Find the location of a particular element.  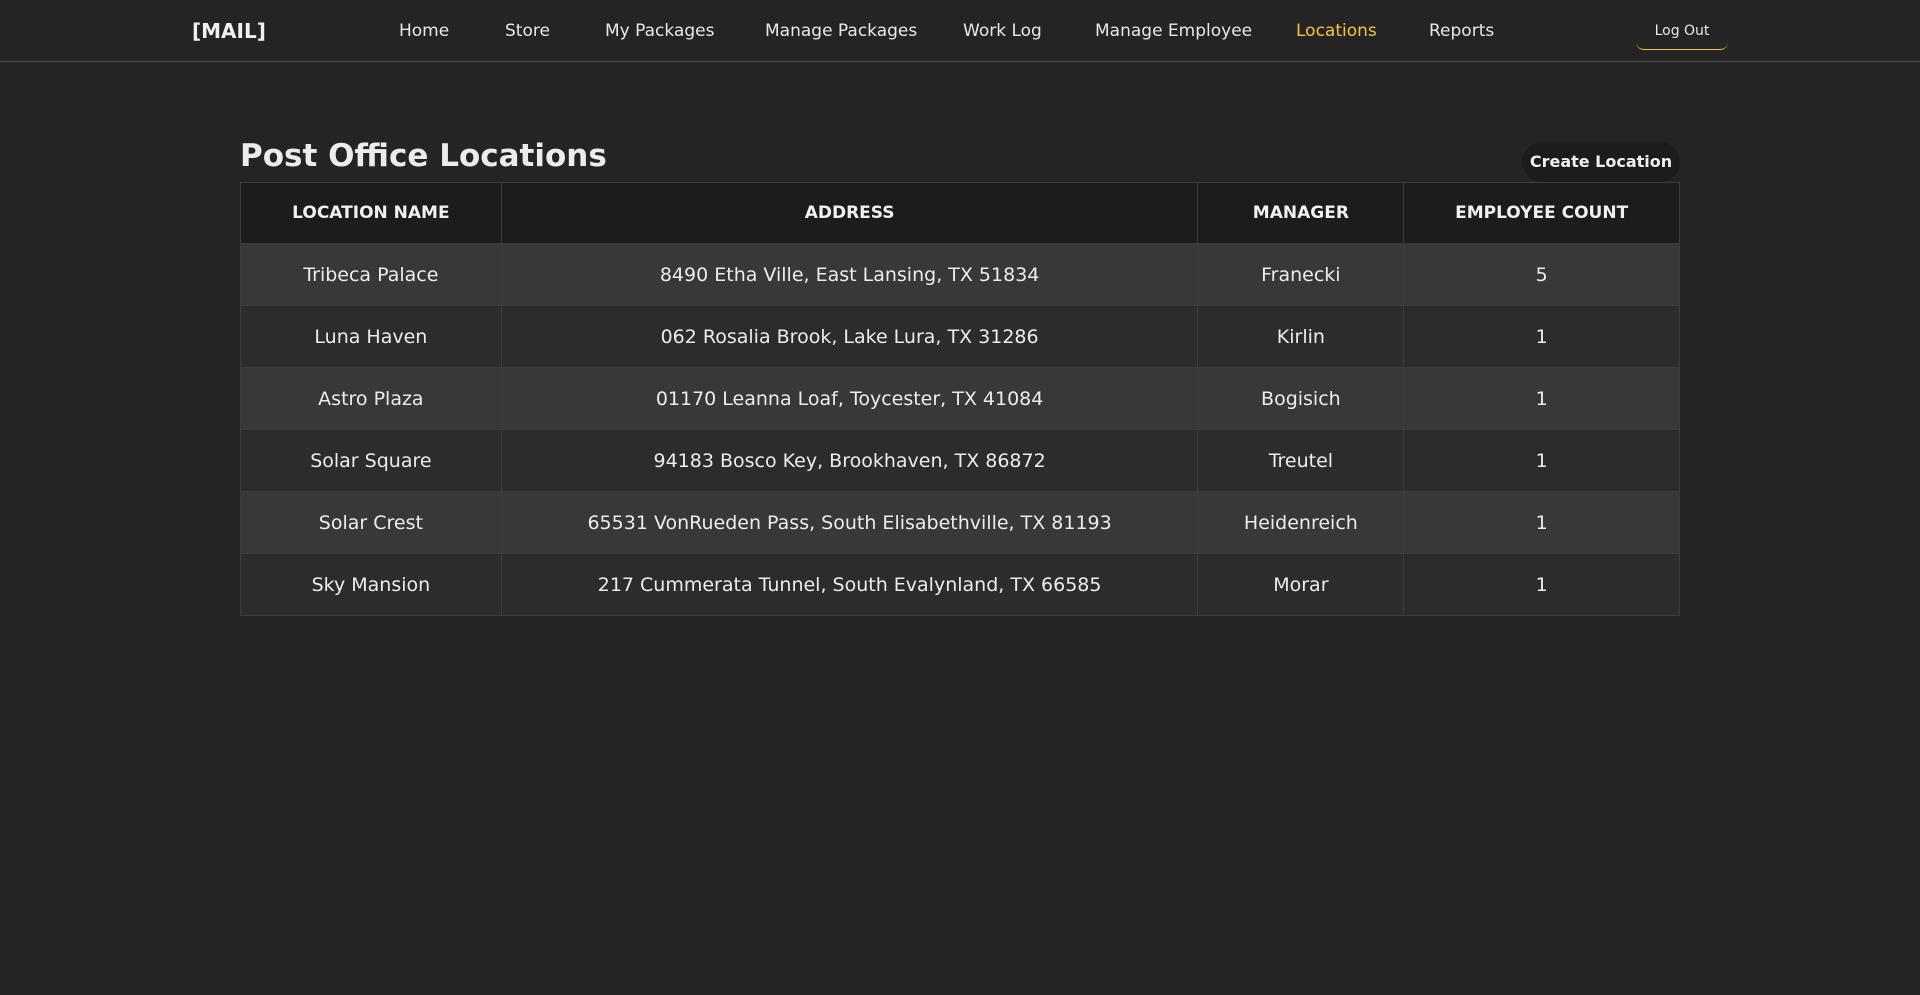

create-location-button: Create Location is located at coordinates (1601, 162).